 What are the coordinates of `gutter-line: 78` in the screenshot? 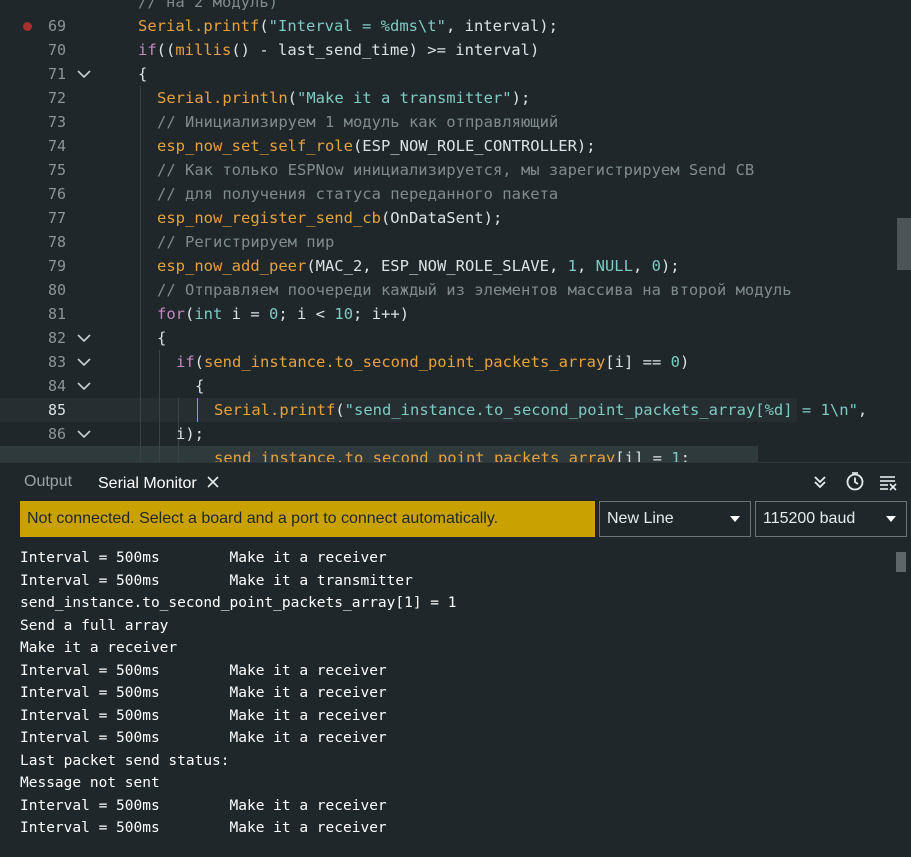 It's located at (50, 242).